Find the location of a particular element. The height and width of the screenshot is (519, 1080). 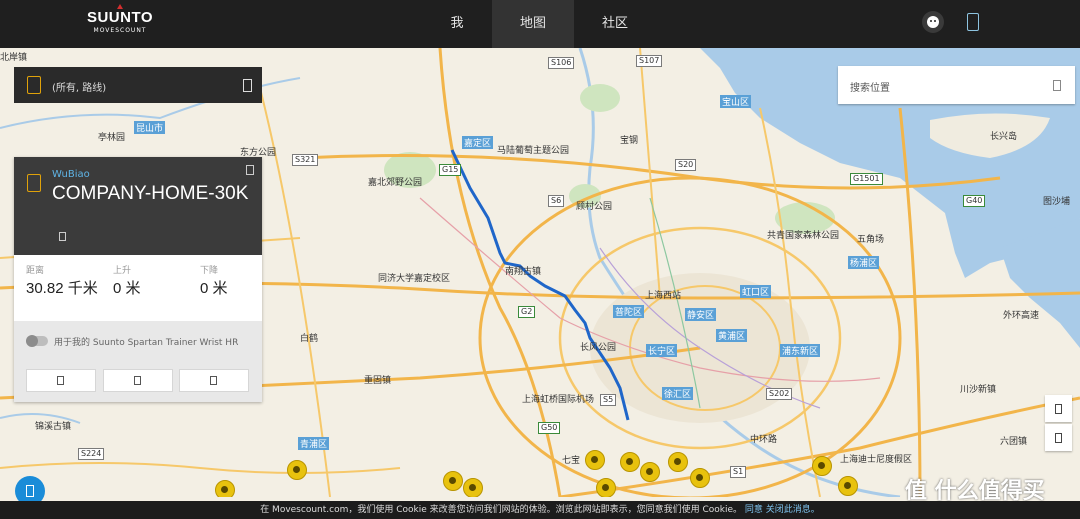

map-label-pudong: 浦东新区 is located at coordinates (800, 350).